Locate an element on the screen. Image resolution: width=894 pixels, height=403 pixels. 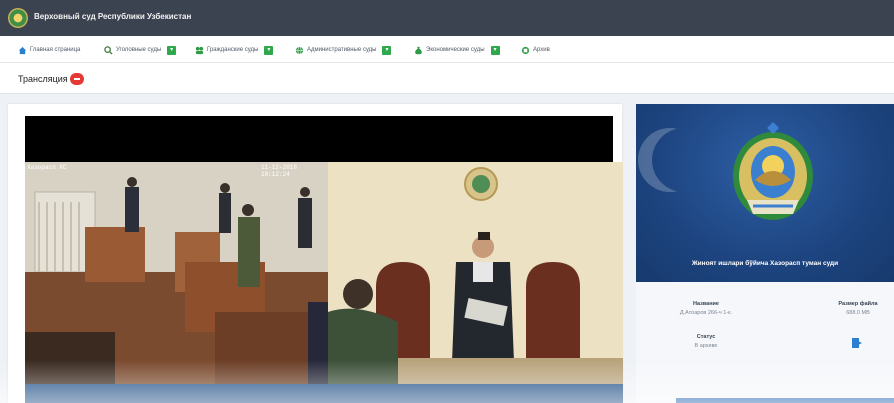
nav-item-label: Гражданские суды is located at coordinates (233, 50).